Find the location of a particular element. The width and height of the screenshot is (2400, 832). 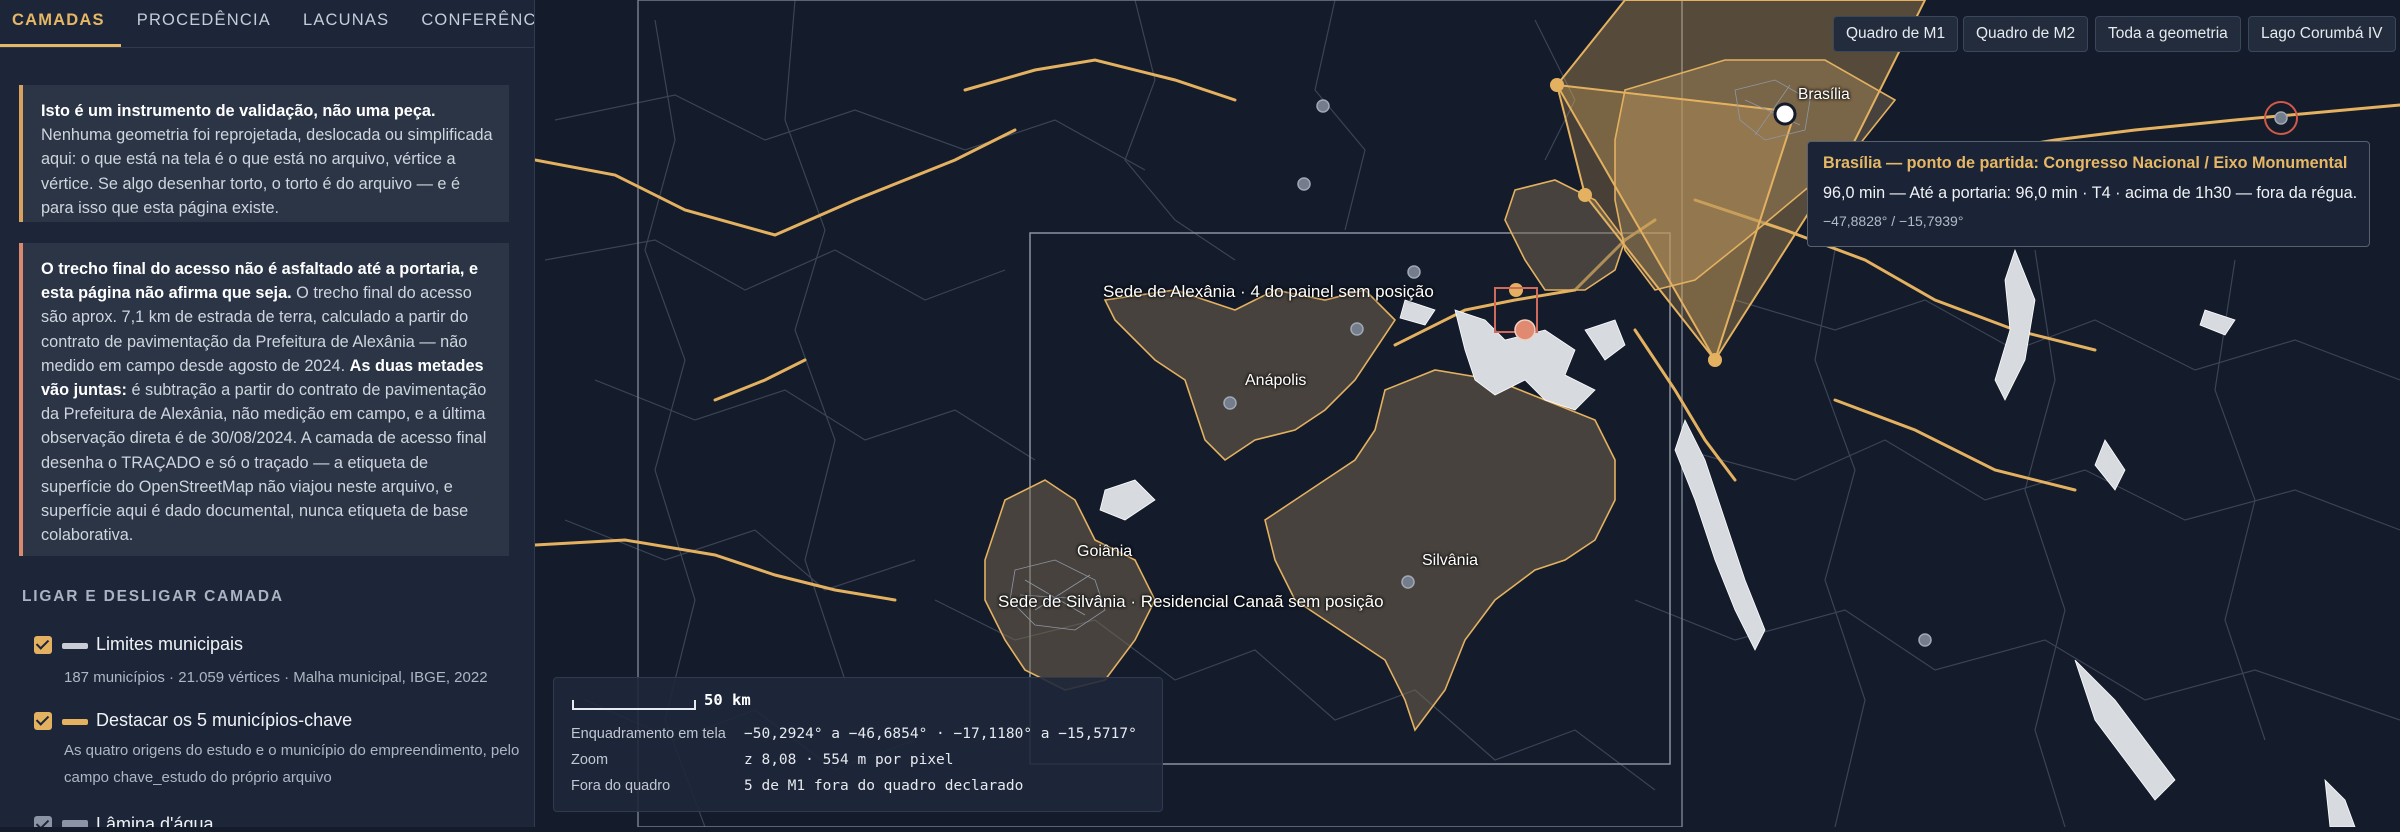

lago-corumba-button: Lago Corumbá IV is located at coordinates (2322, 34).